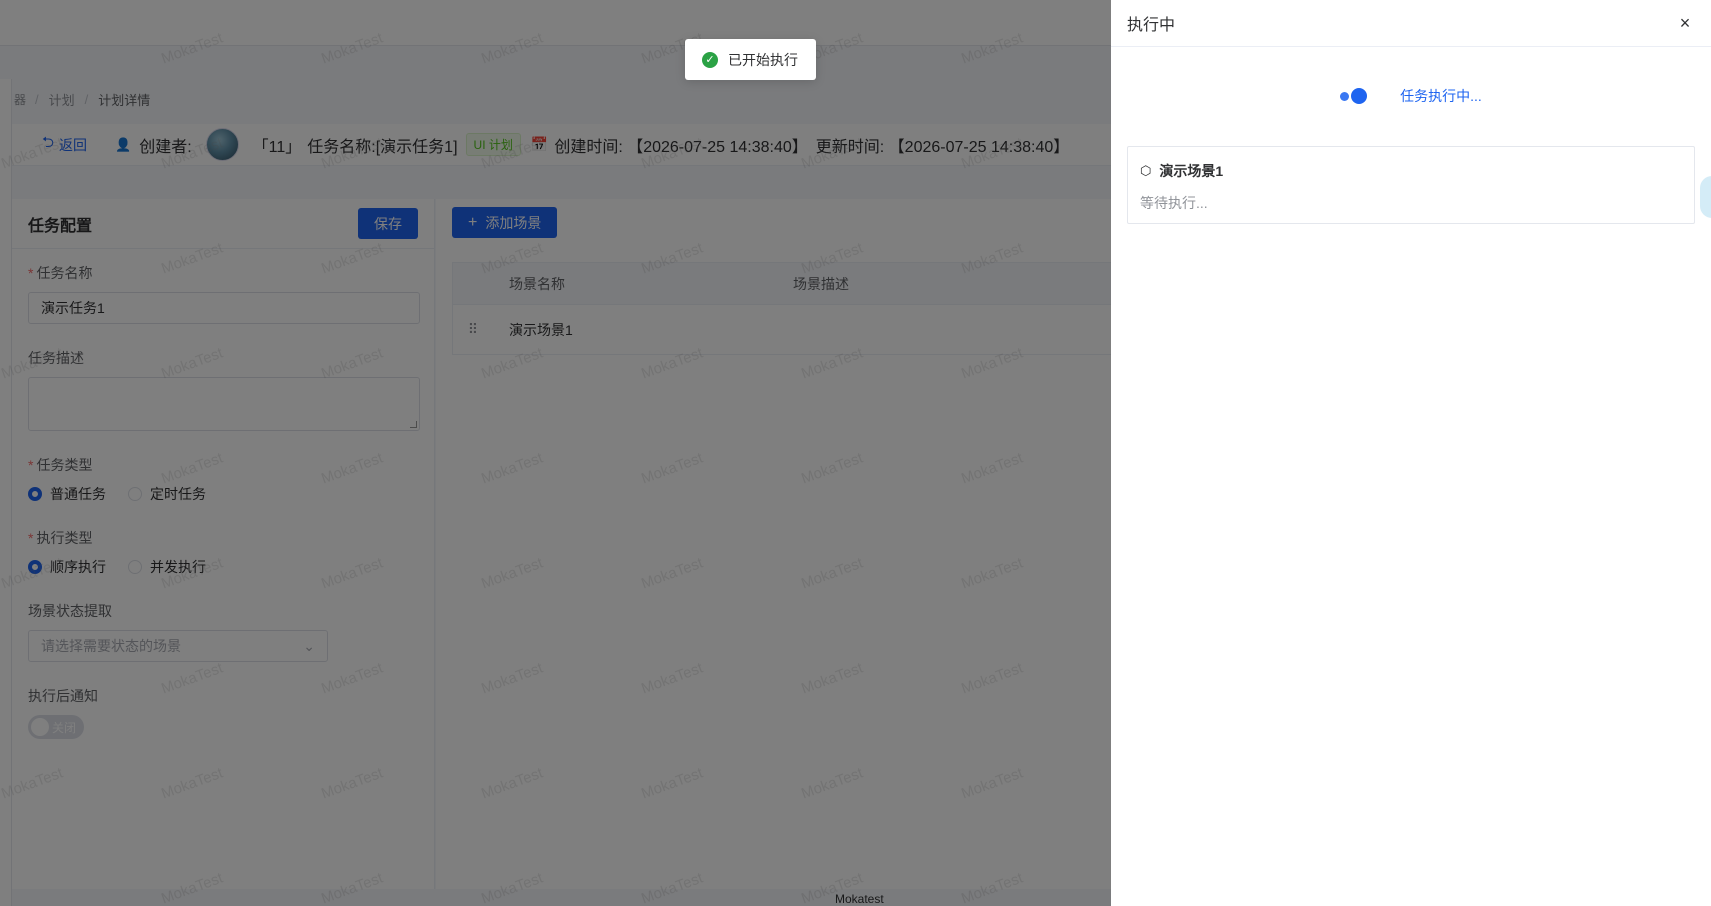  What do you see at coordinates (1411, 171) in the screenshot?
I see `scene-card-title: ⬡ 演示场景1` at bounding box center [1411, 171].